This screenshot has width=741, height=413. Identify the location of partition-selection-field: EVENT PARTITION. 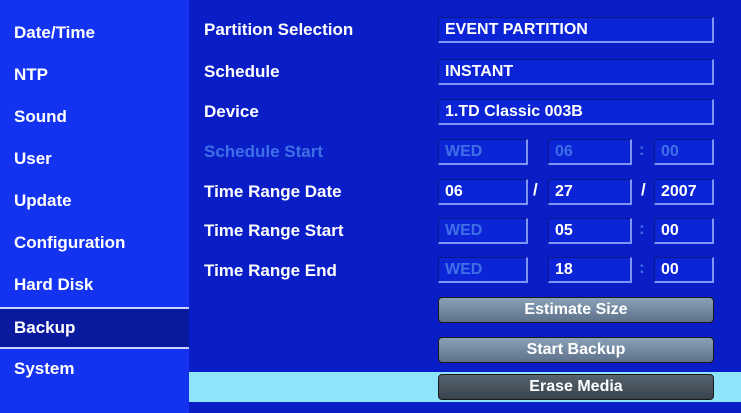
(576, 30).